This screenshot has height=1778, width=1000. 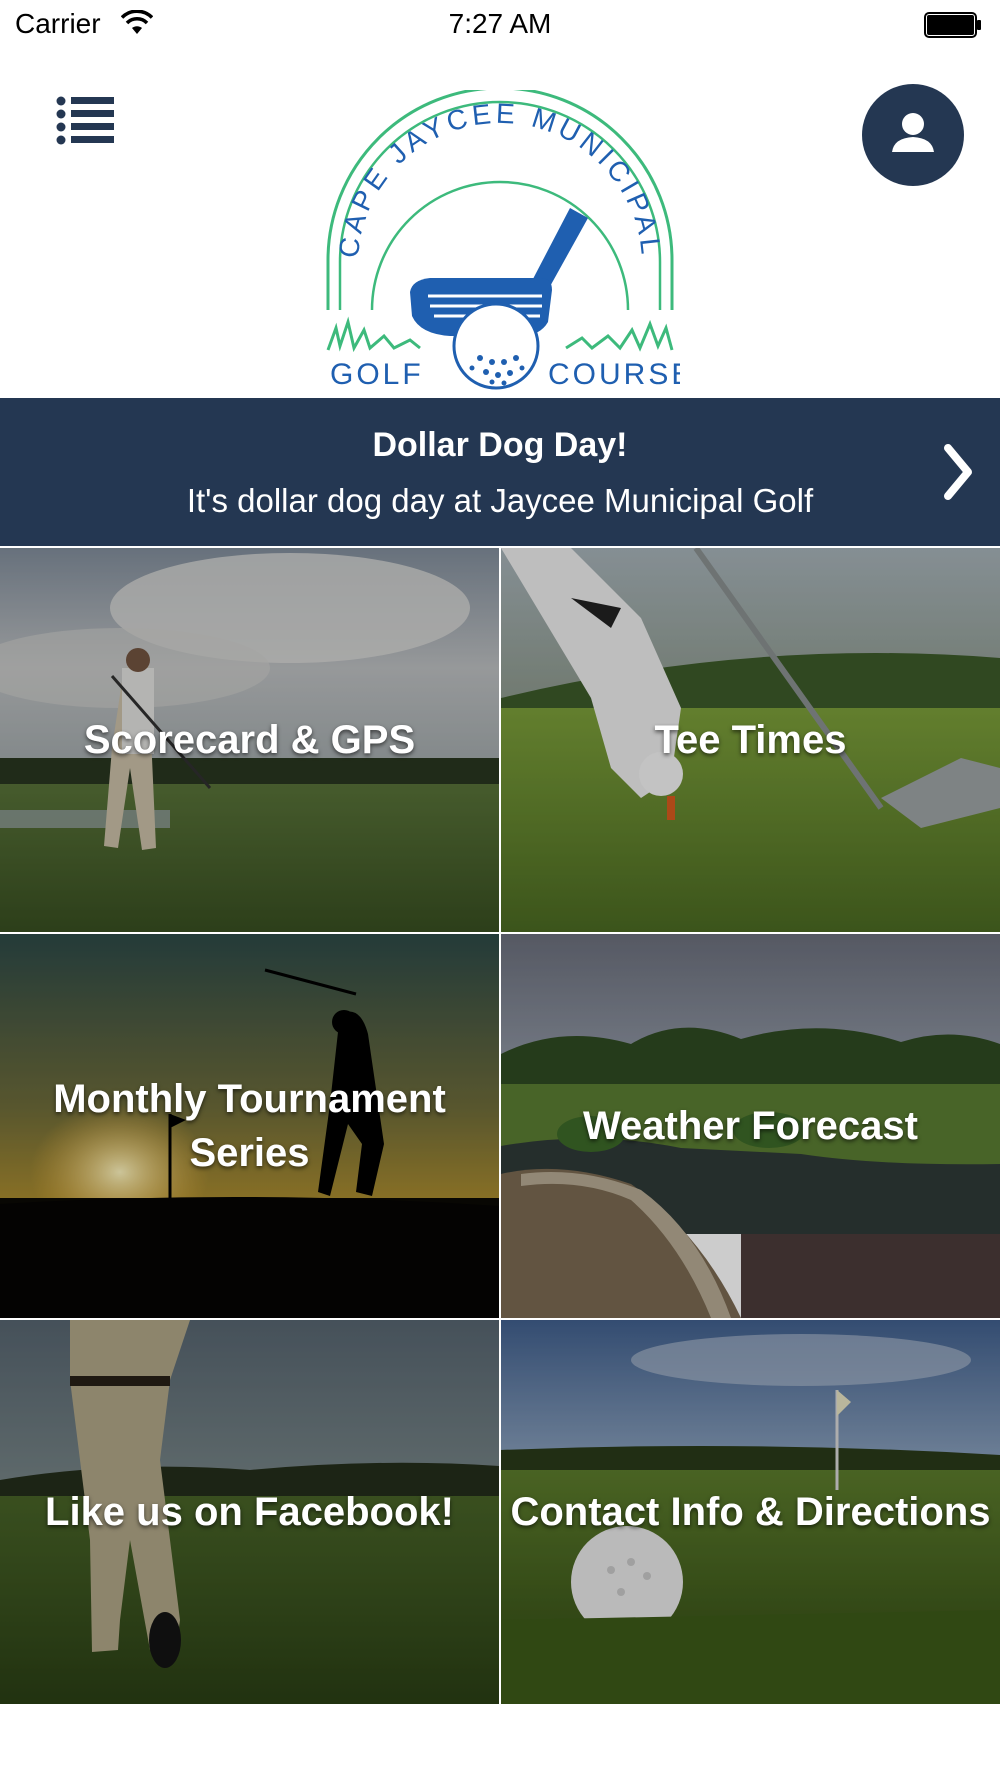 I want to click on tile-label: Like us on Facebook!, so click(x=249, y=1512).